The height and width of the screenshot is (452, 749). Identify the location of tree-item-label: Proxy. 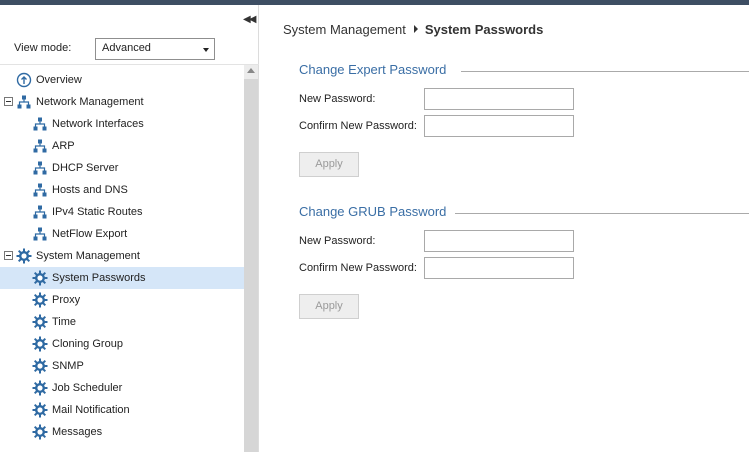
(66, 300).